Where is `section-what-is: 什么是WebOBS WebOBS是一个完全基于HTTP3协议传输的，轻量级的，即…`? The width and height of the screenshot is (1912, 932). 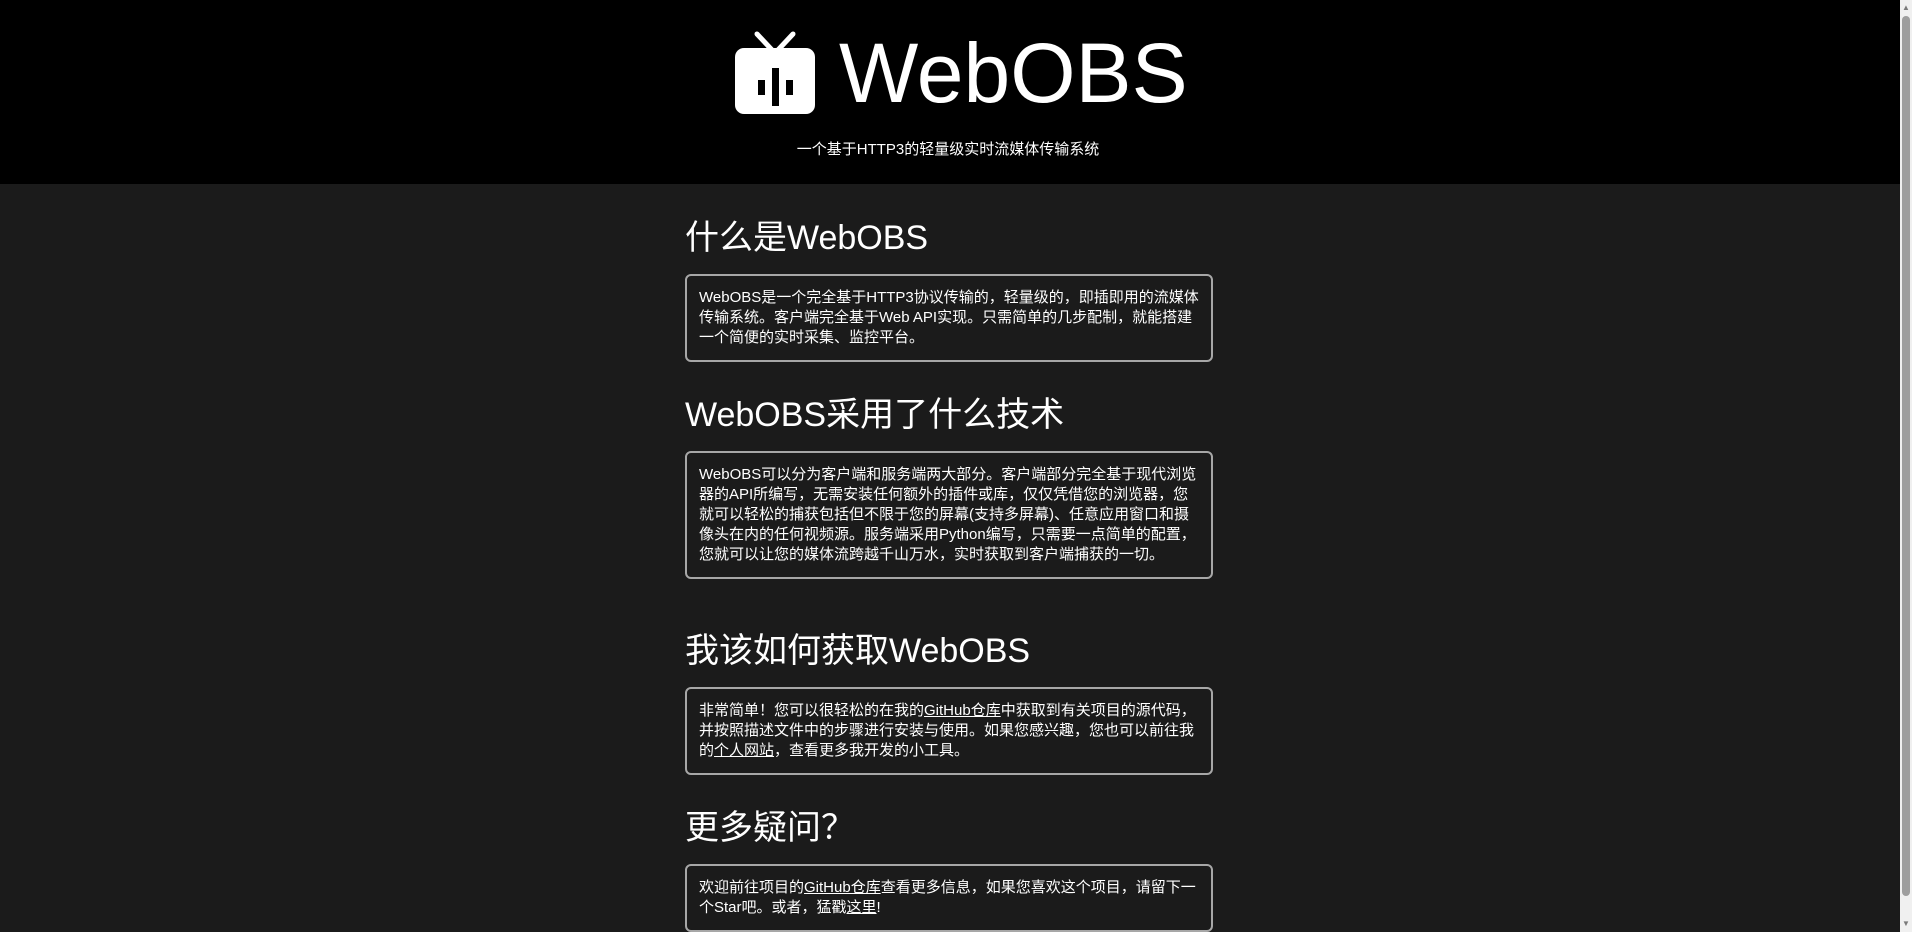 section-what-is: 什么是WebOBS WebOBS是一个完全基于HTTP3协议传输的，轻量级的，即… is located at coordinates (949, 289).